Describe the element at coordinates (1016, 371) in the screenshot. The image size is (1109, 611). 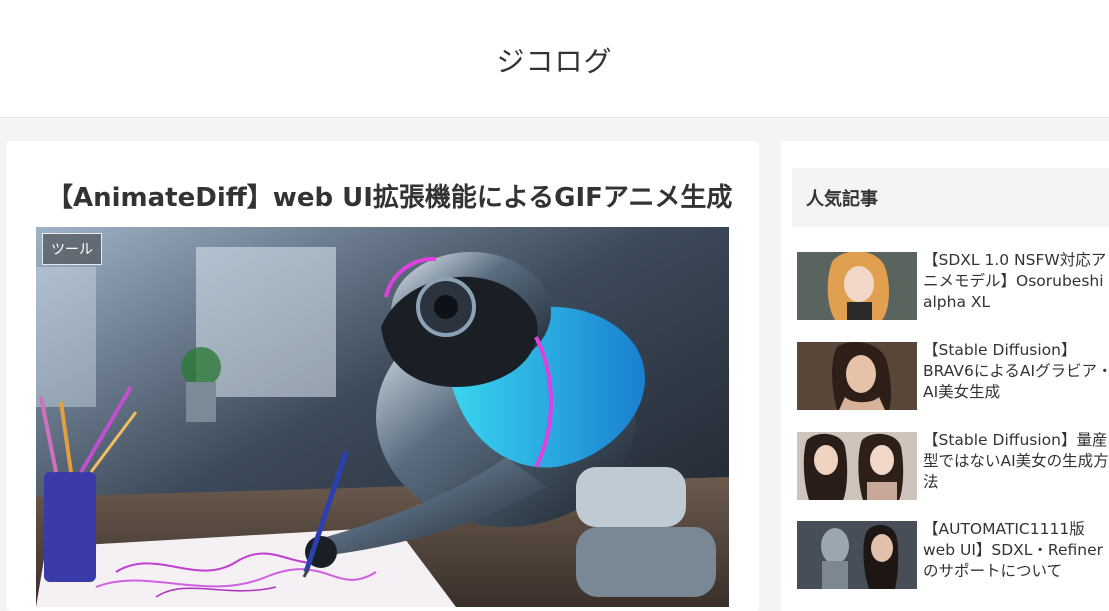
I see `popular-post-title: 【Stable Diffusion】BRAV6によるAIグラビア・AI美女生成` at that location.